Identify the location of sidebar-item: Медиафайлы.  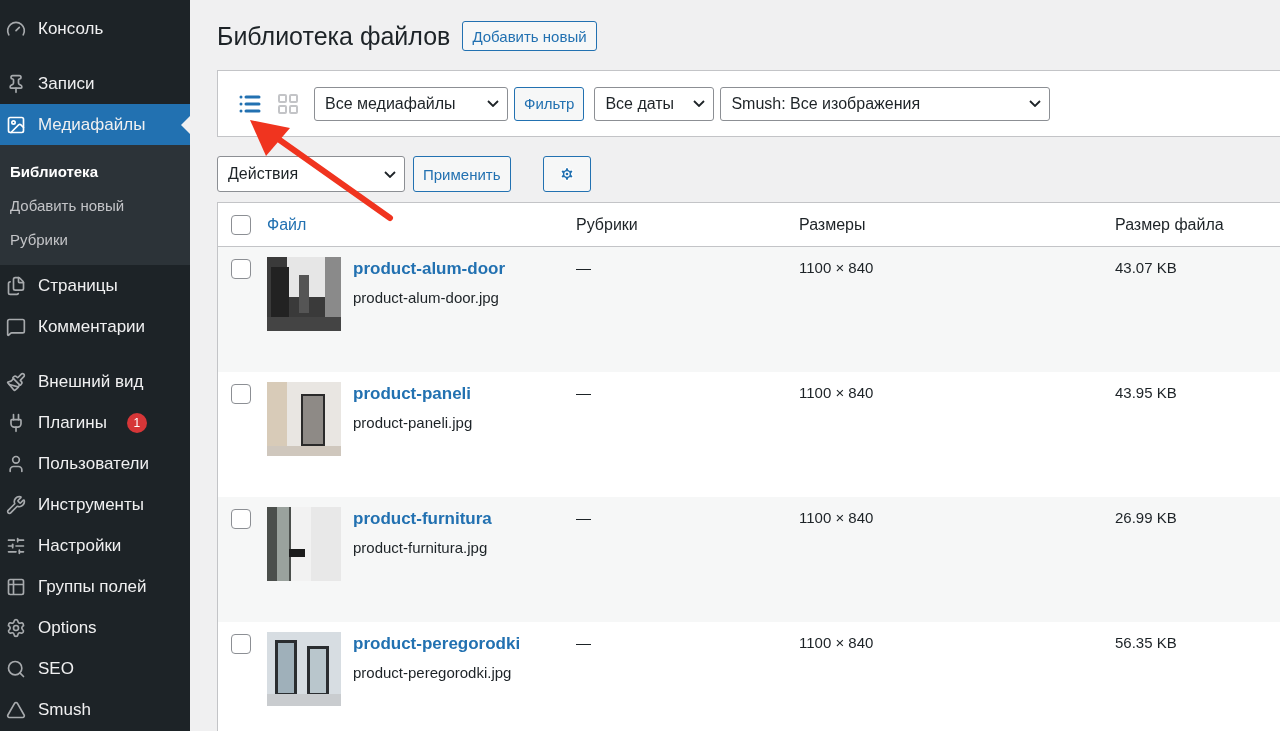
(95, 124).